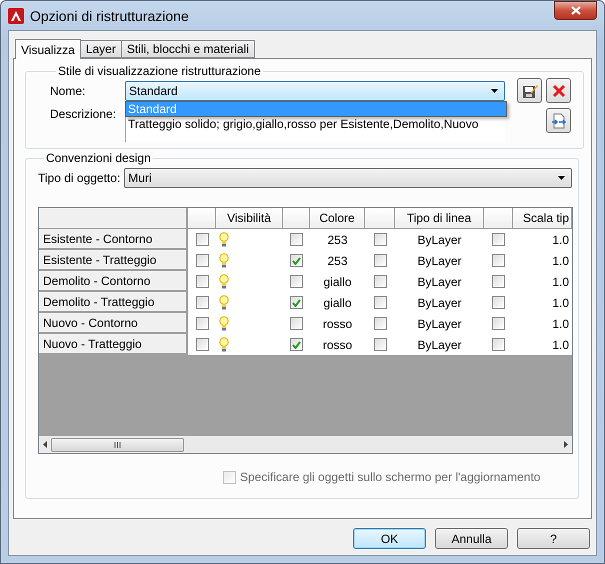 The width and height of the screenshot is (605, 564). Describe the element at coordinates (305, 444) in the screenshot. I see `horizontal-scrollbar` at that location.